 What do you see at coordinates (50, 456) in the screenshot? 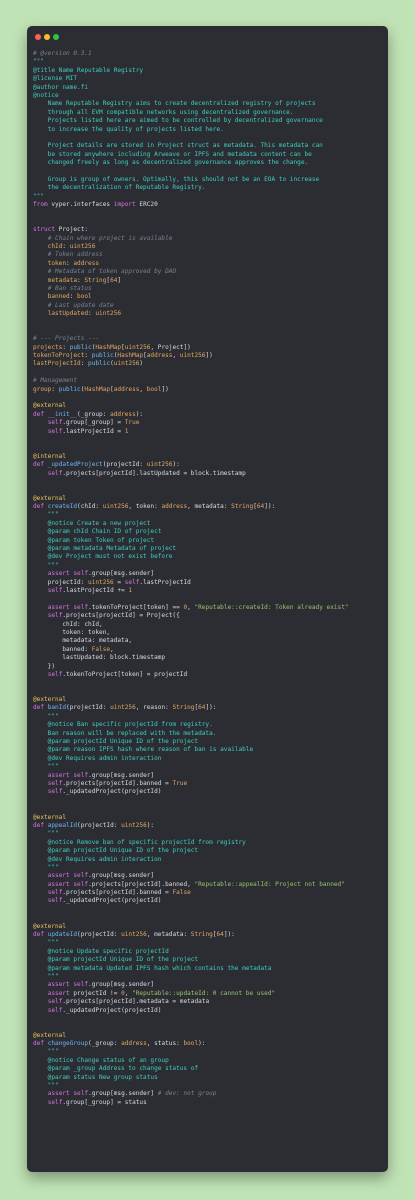
I see `code-token: @internal` at bounding box center [50, 456].